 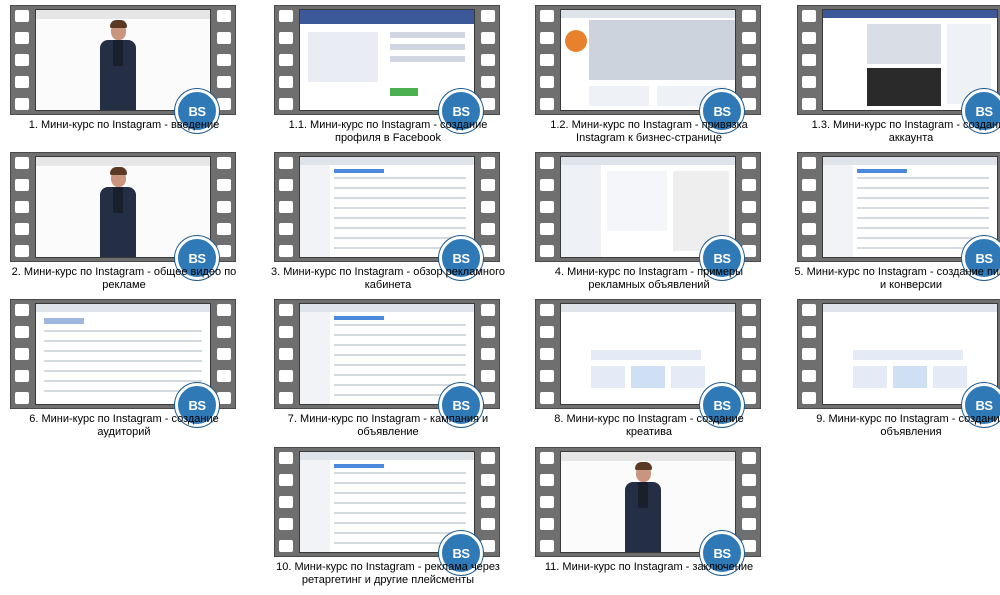 I want to click on video-title: 11. Мини-курс по Instagram - заключение, so click(x=649, y=567).